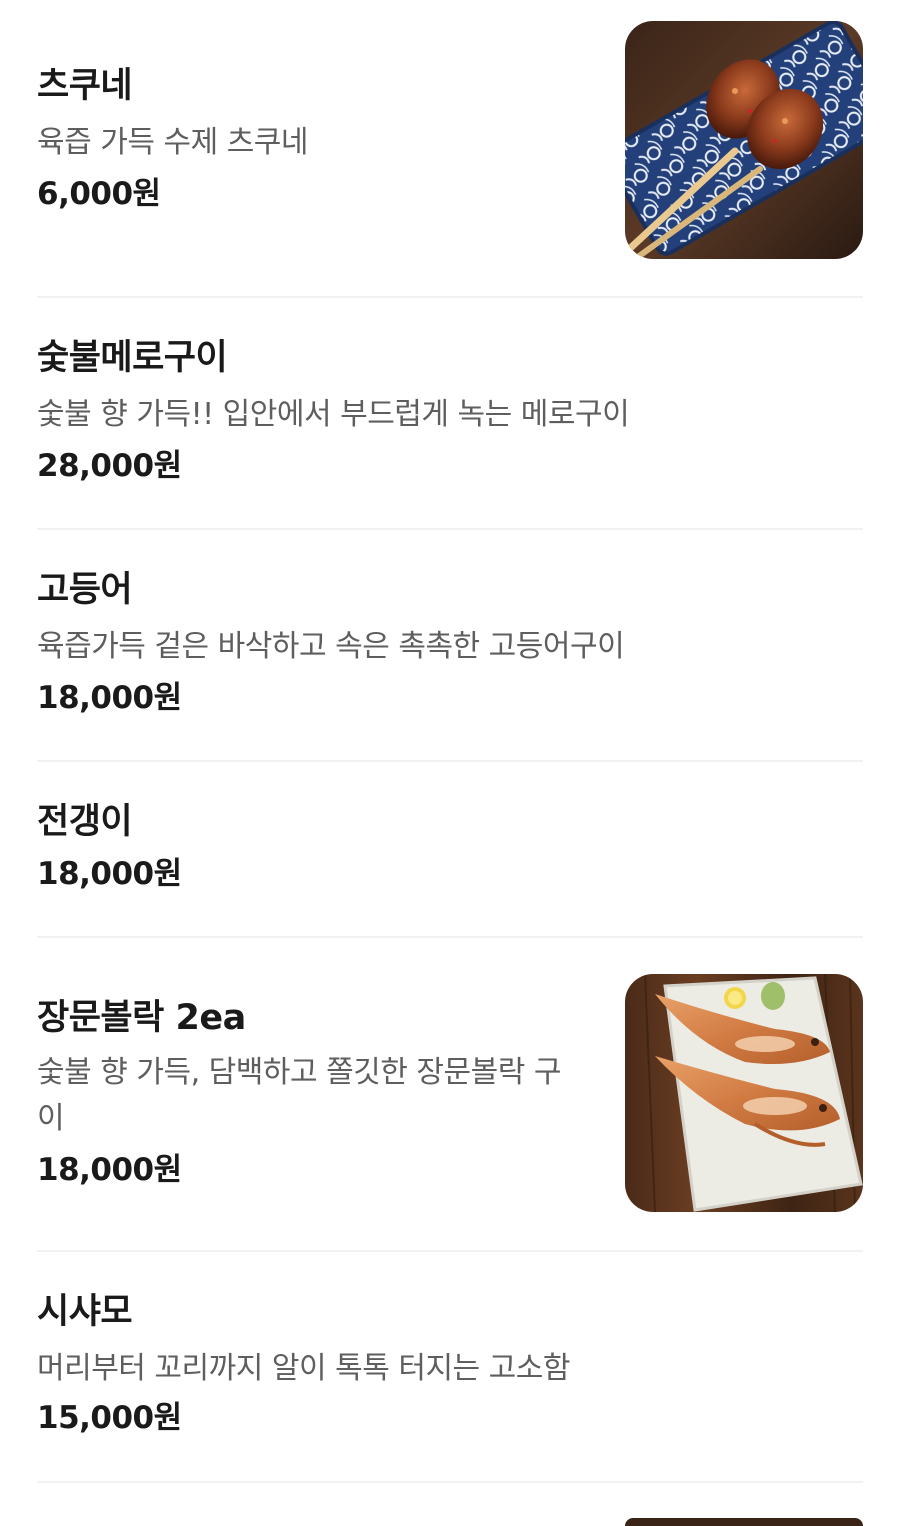 This screenshot has width=900, height=1526. What do you see at coordinates (450, 848) in the screenshot?
I see `menu-item-horse-mackerel: 전갱이 18,000원` at bounding box center [450, 848].